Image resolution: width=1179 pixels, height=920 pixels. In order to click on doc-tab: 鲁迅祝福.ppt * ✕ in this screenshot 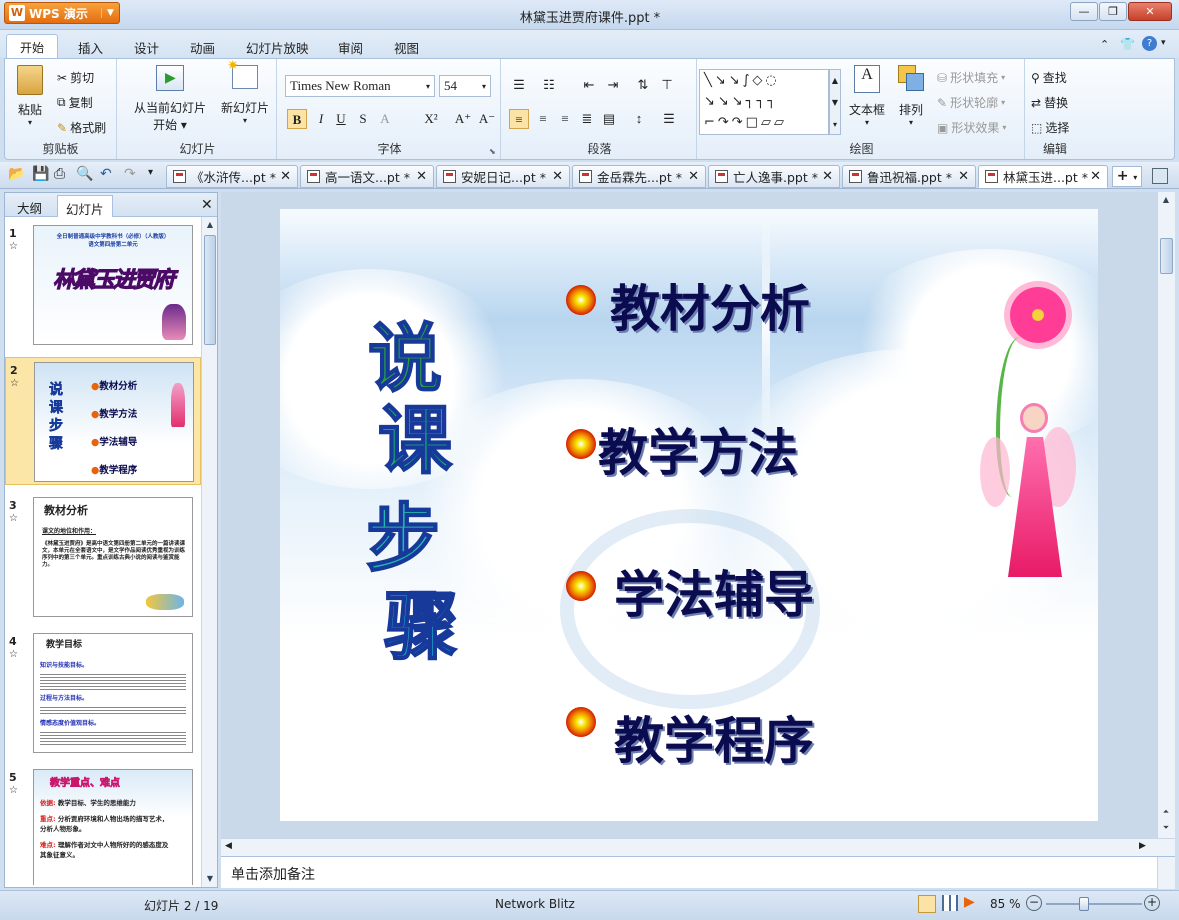, I will do `click(909, 176)`.